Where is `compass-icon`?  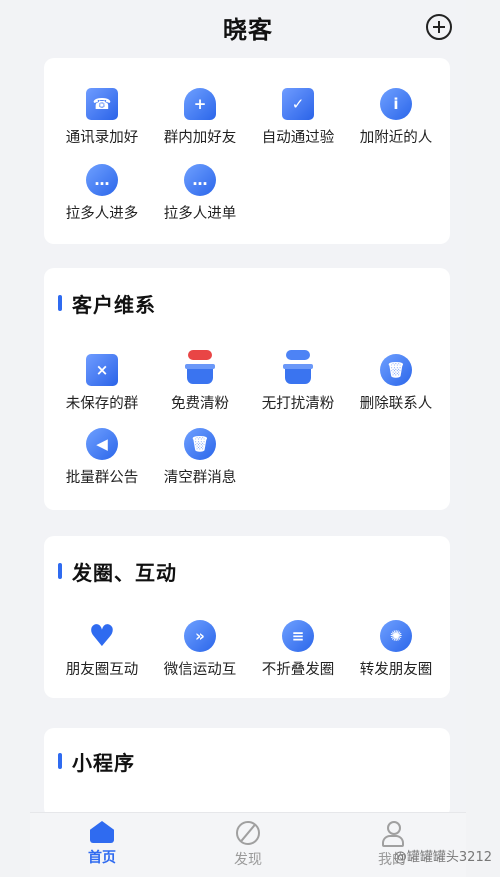 compass-icon is located at coordinates (248, 833).